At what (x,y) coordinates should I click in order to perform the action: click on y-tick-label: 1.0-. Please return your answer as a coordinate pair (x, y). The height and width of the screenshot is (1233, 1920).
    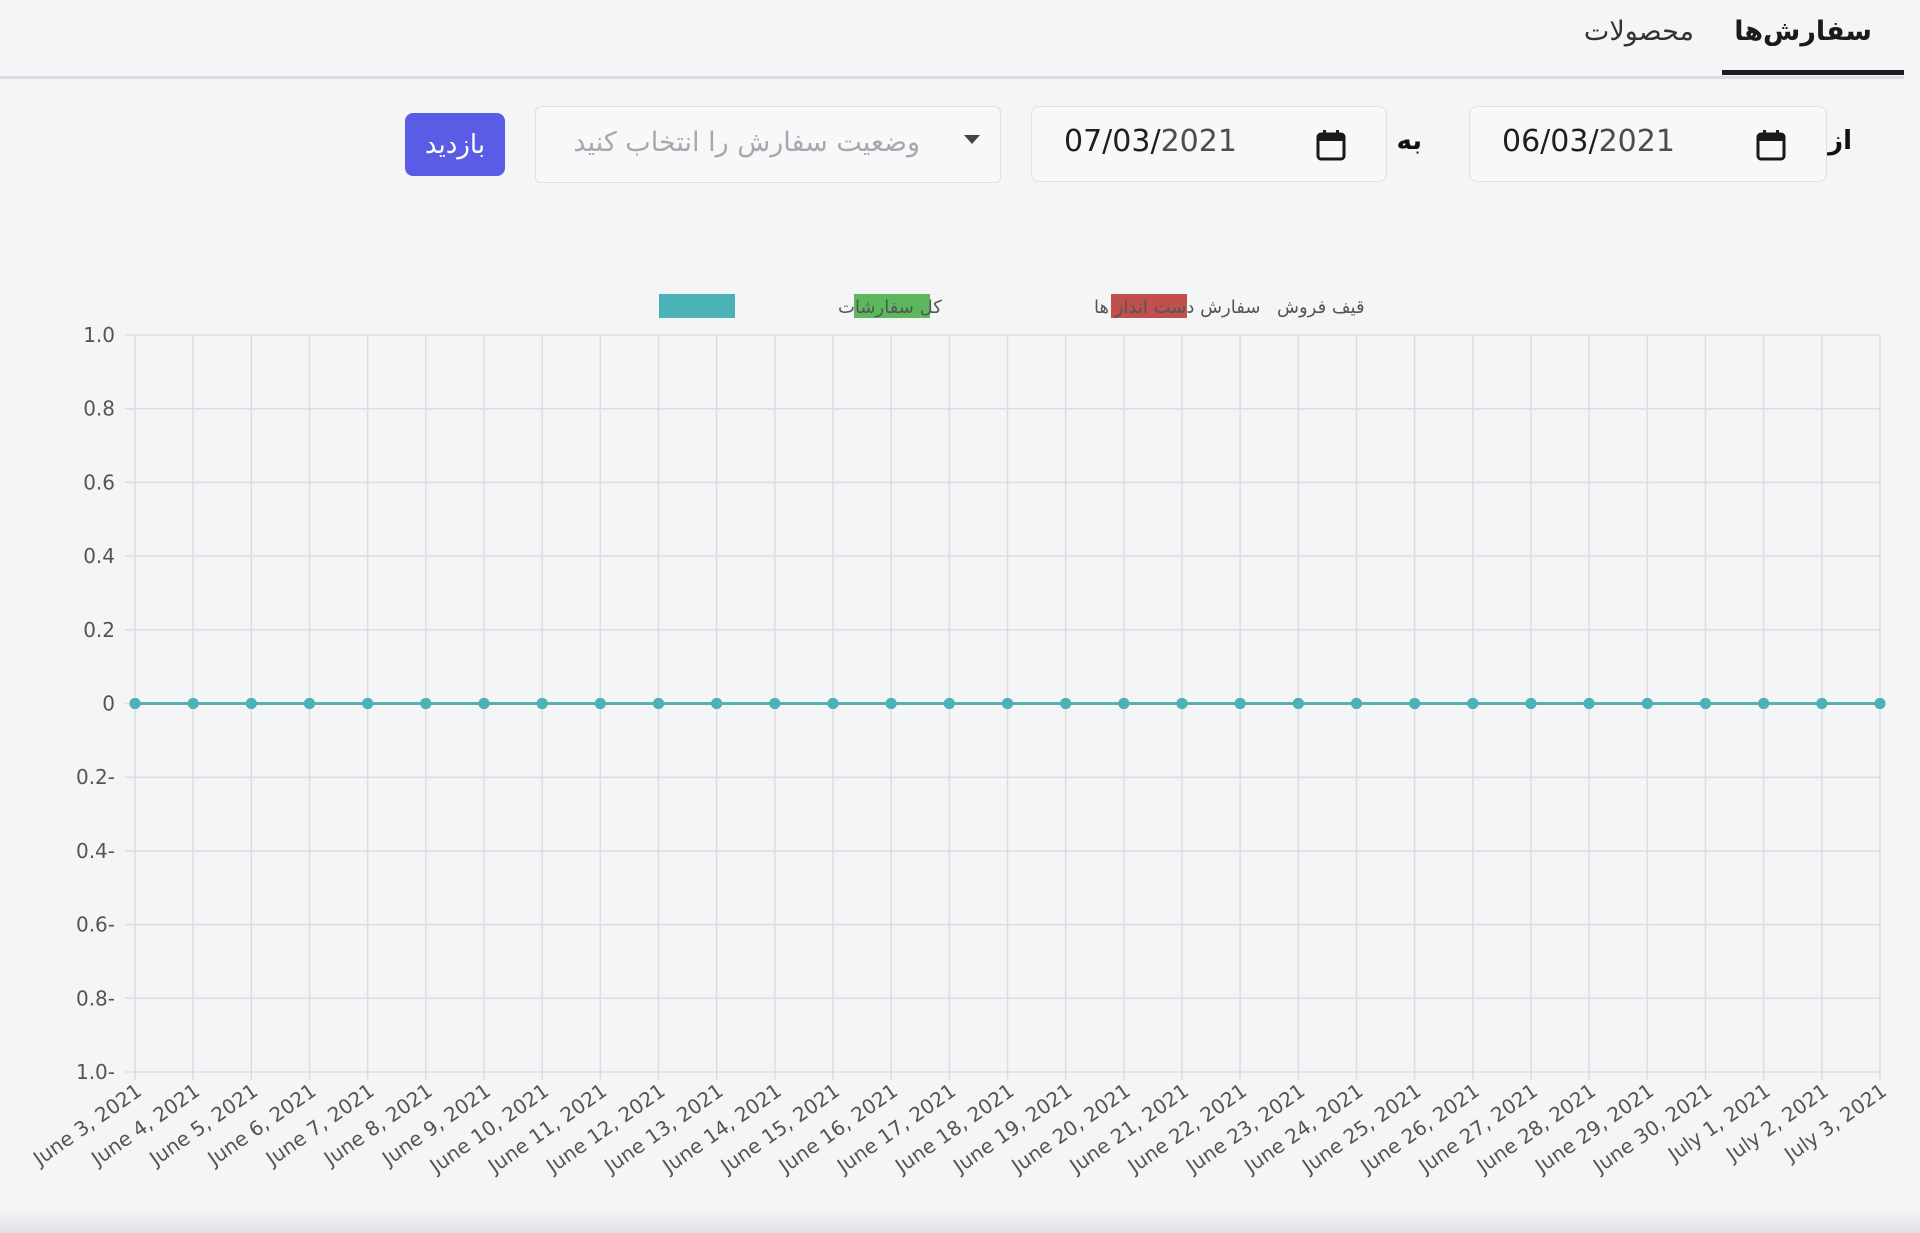
    Looking at the image, I should click on (95, 1072).